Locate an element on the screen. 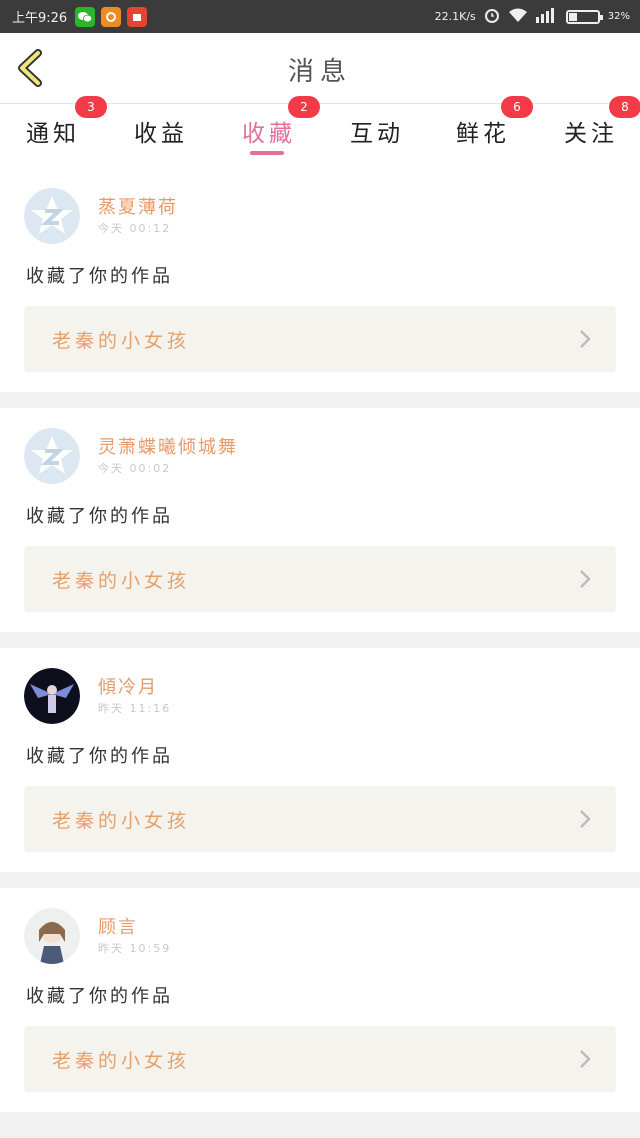 The image size is (640, 1138). tab-flowers: 鲜花 is located at coordinates (483, 131).